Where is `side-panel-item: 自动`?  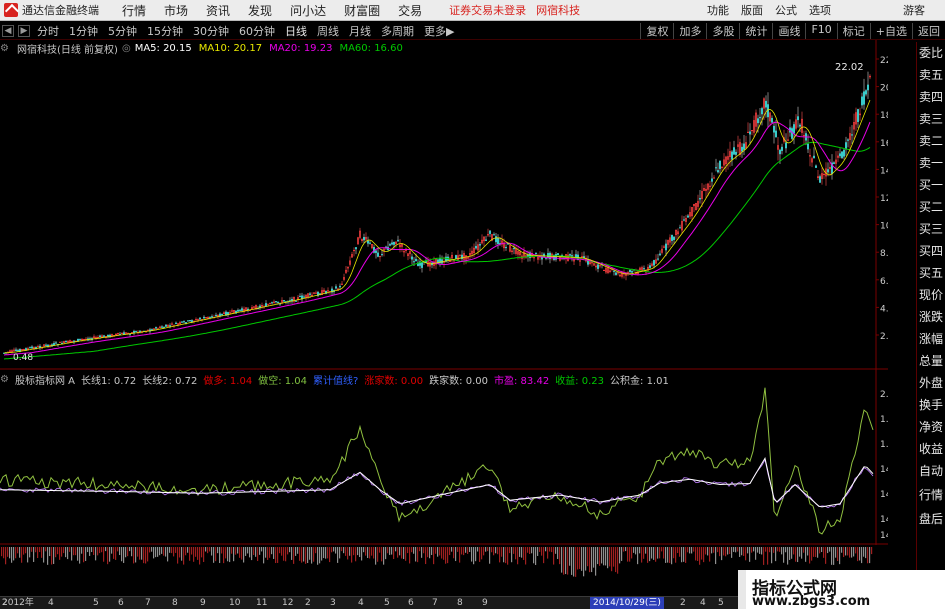
side-panel-item: 自动 is located at coordinates (931, 472).